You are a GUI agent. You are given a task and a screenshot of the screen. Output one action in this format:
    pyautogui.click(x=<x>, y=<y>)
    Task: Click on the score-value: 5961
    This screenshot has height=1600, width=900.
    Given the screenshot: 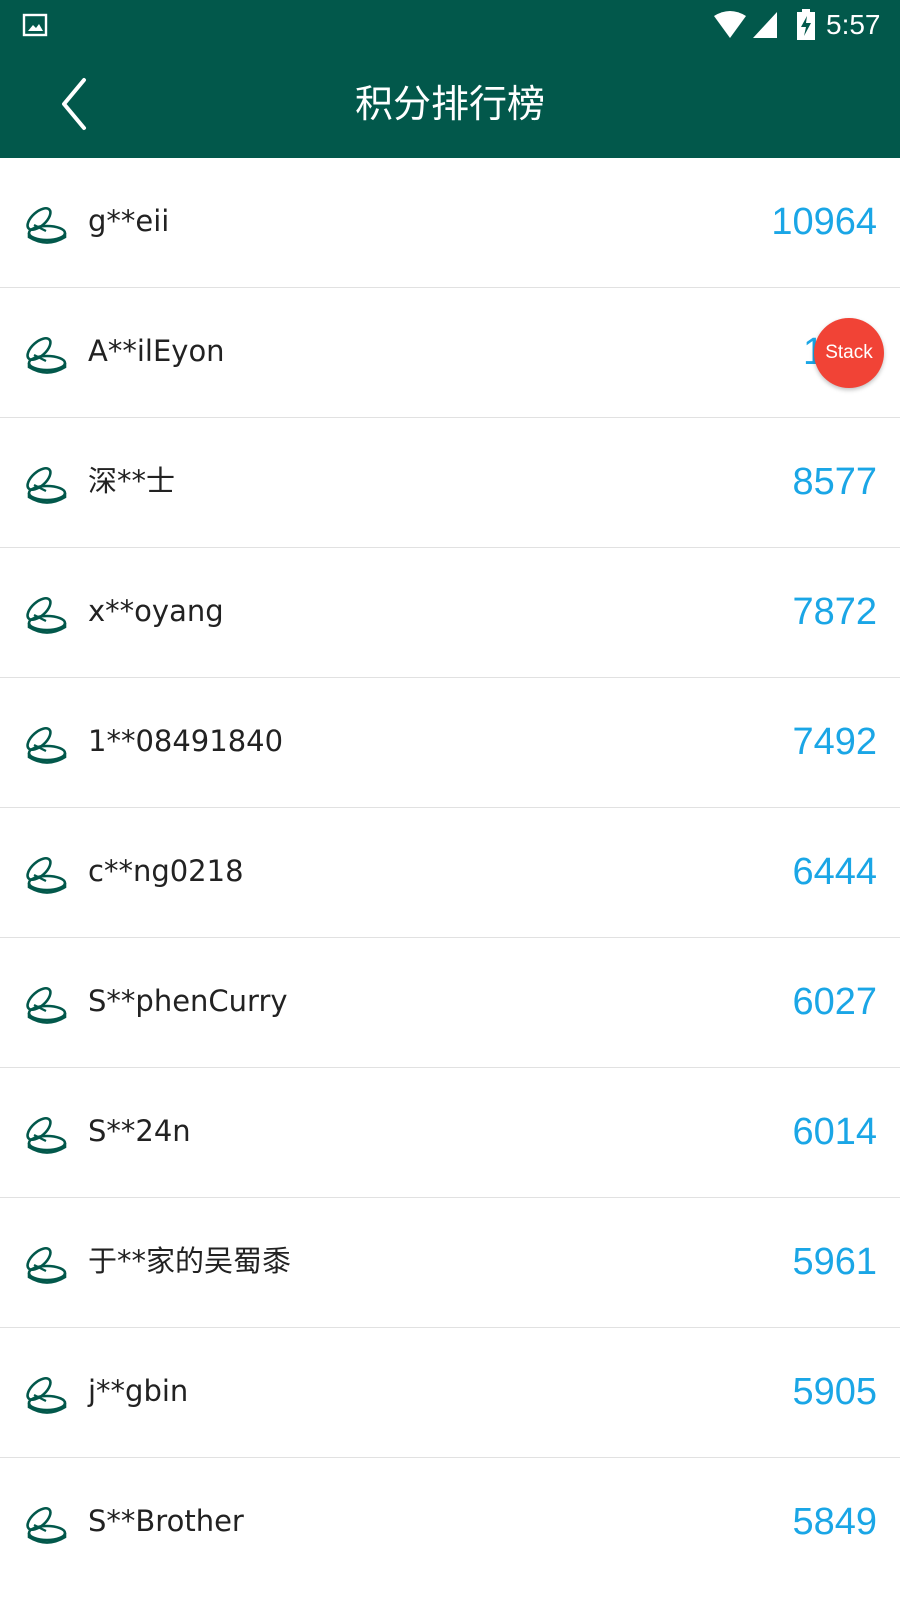 What is the action you would take?
    pyautogui.click(x=834, y=1262)
    